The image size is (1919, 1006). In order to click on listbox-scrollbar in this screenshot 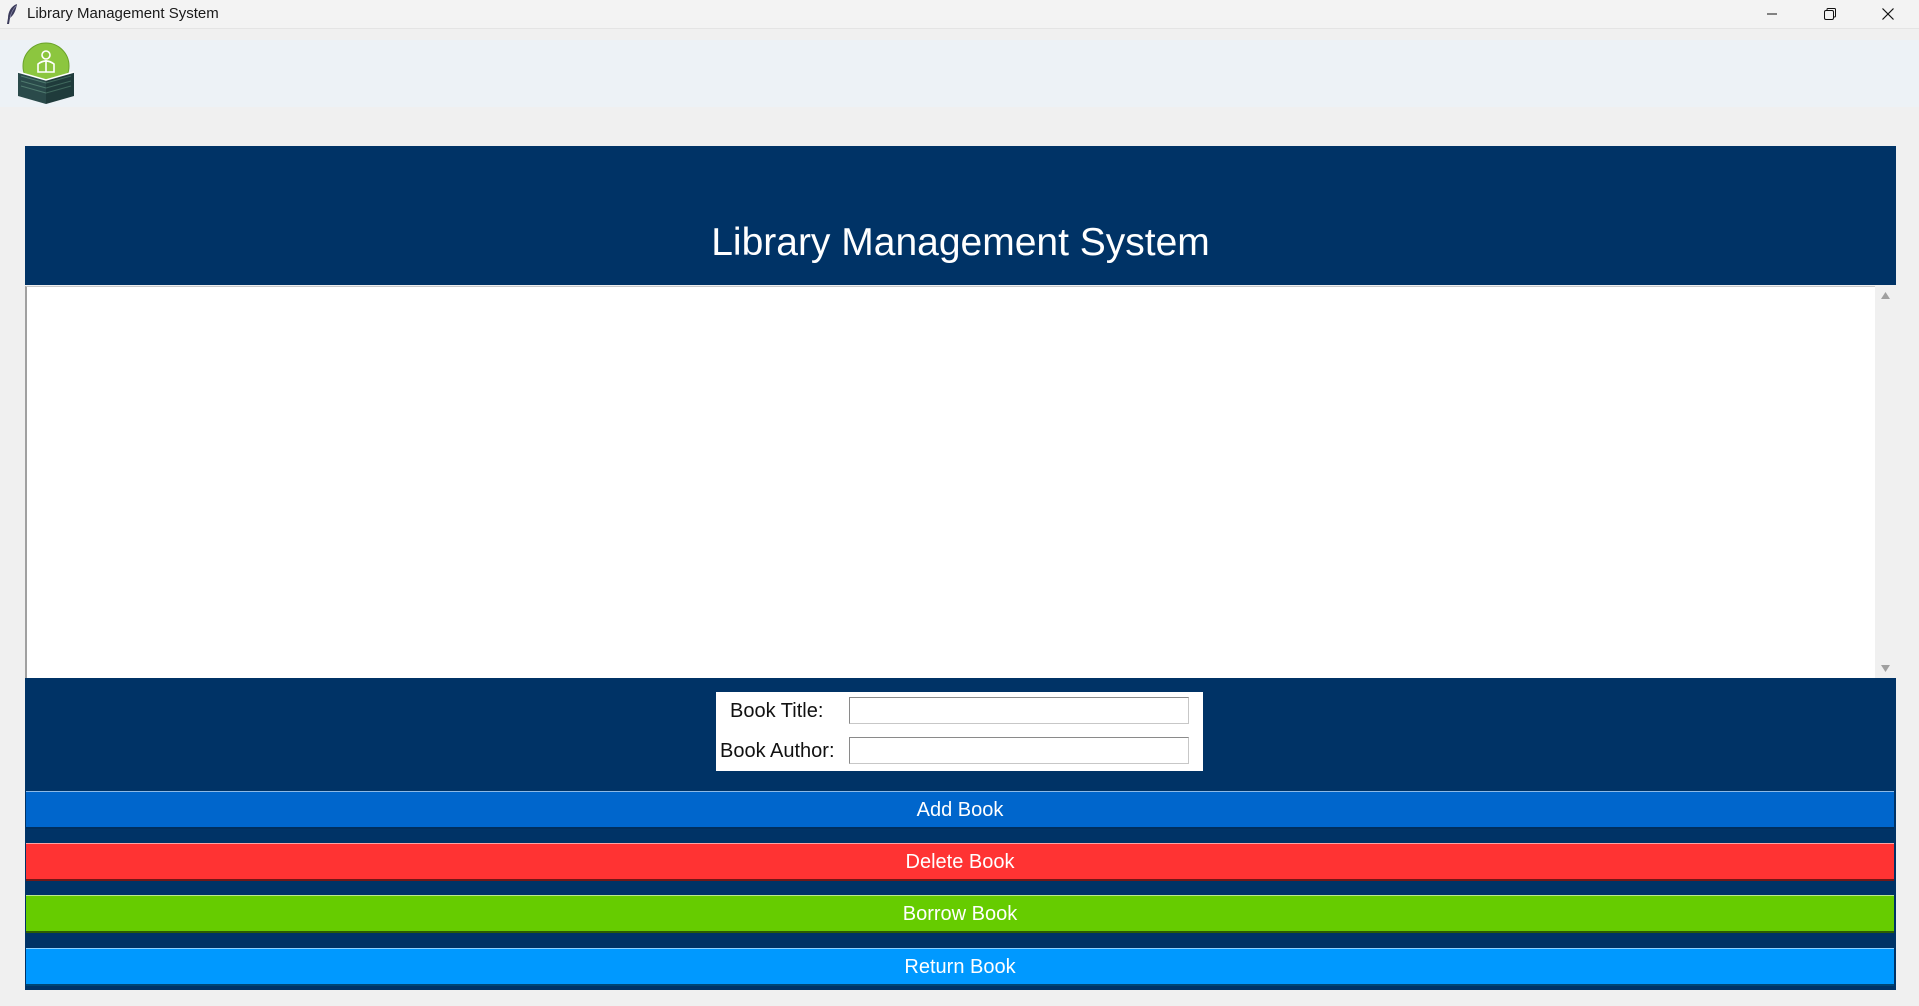, I will do `click(1885, 482)`.